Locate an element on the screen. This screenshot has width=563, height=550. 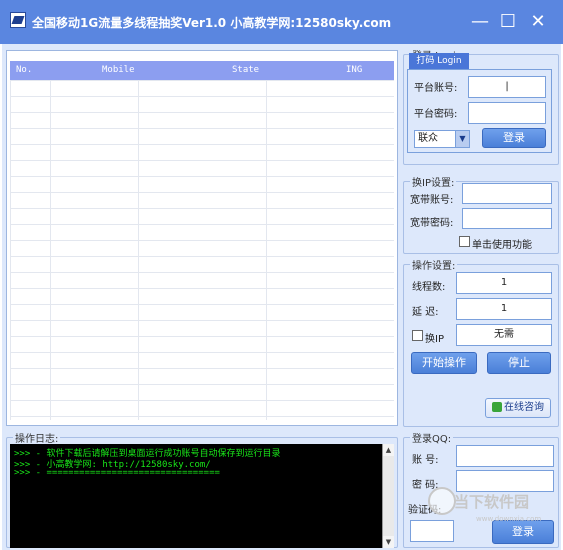
broadband-password-input is located at coordinates (507, 218).